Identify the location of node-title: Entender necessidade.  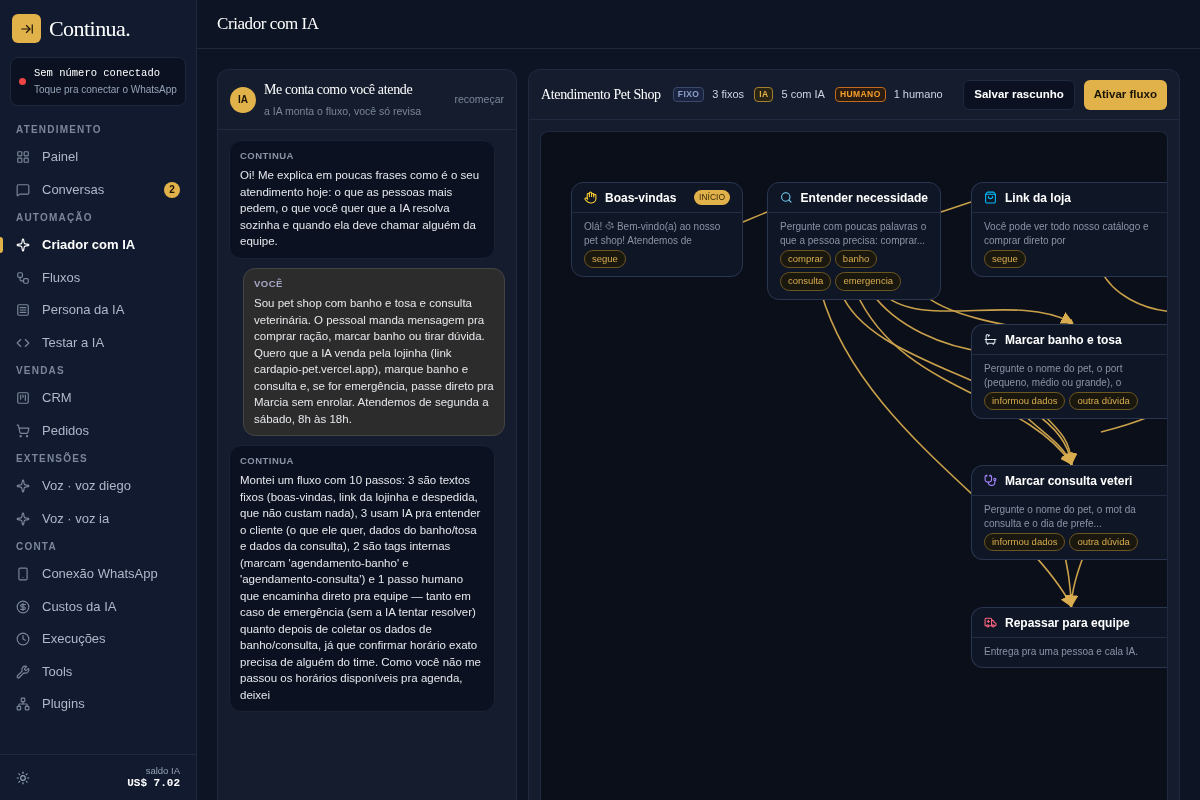
(864, 198).